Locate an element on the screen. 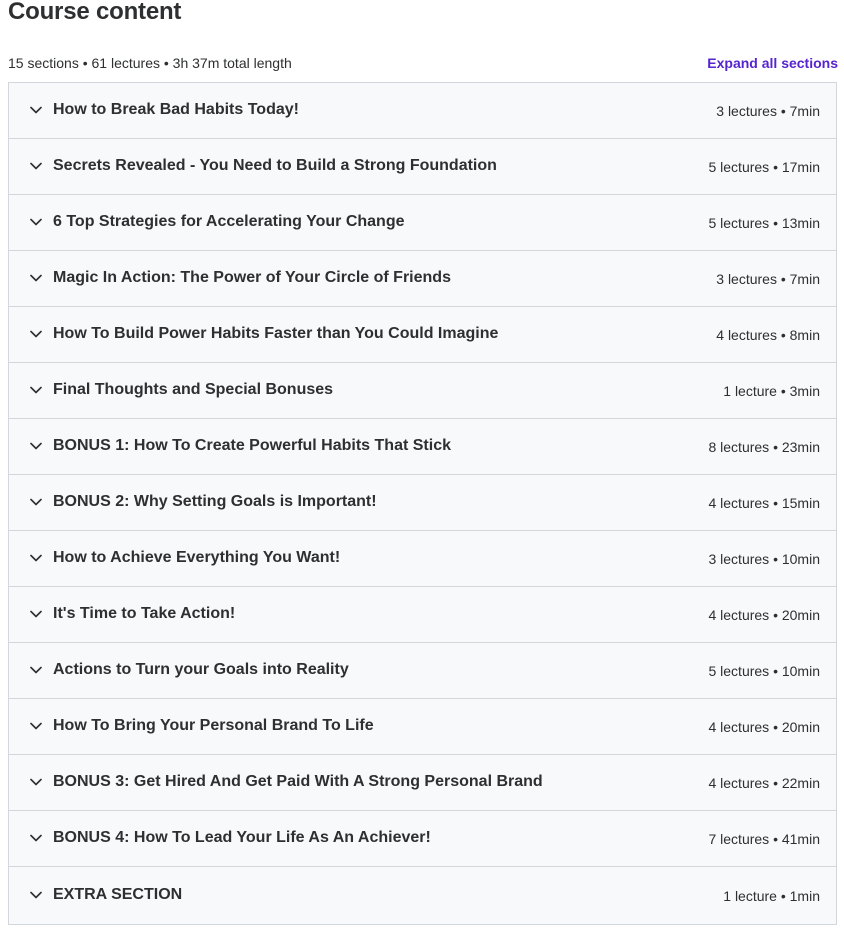 This screenshot has height=929, width=844. section-title: How to Break Bad Habits Today! is located at coordinates (176, 109).